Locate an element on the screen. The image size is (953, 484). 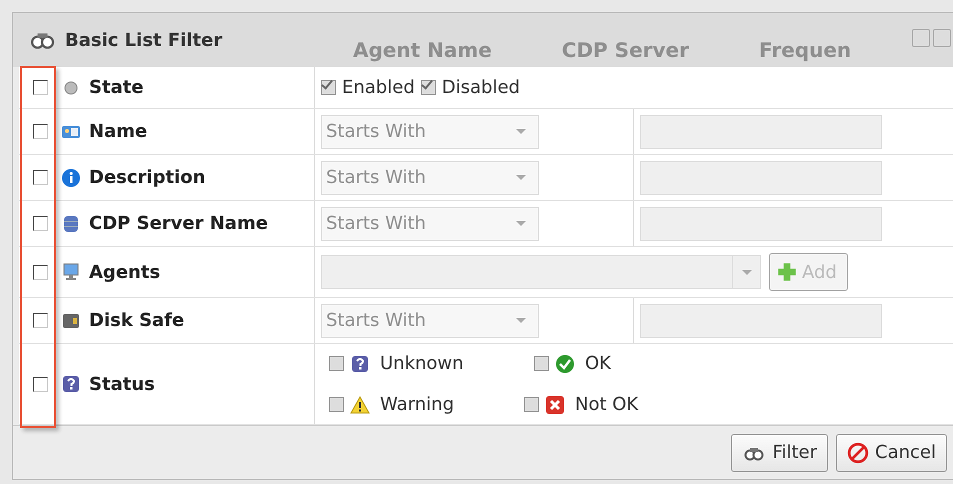
filter-button: Filter is located at coordinates (779, 453).